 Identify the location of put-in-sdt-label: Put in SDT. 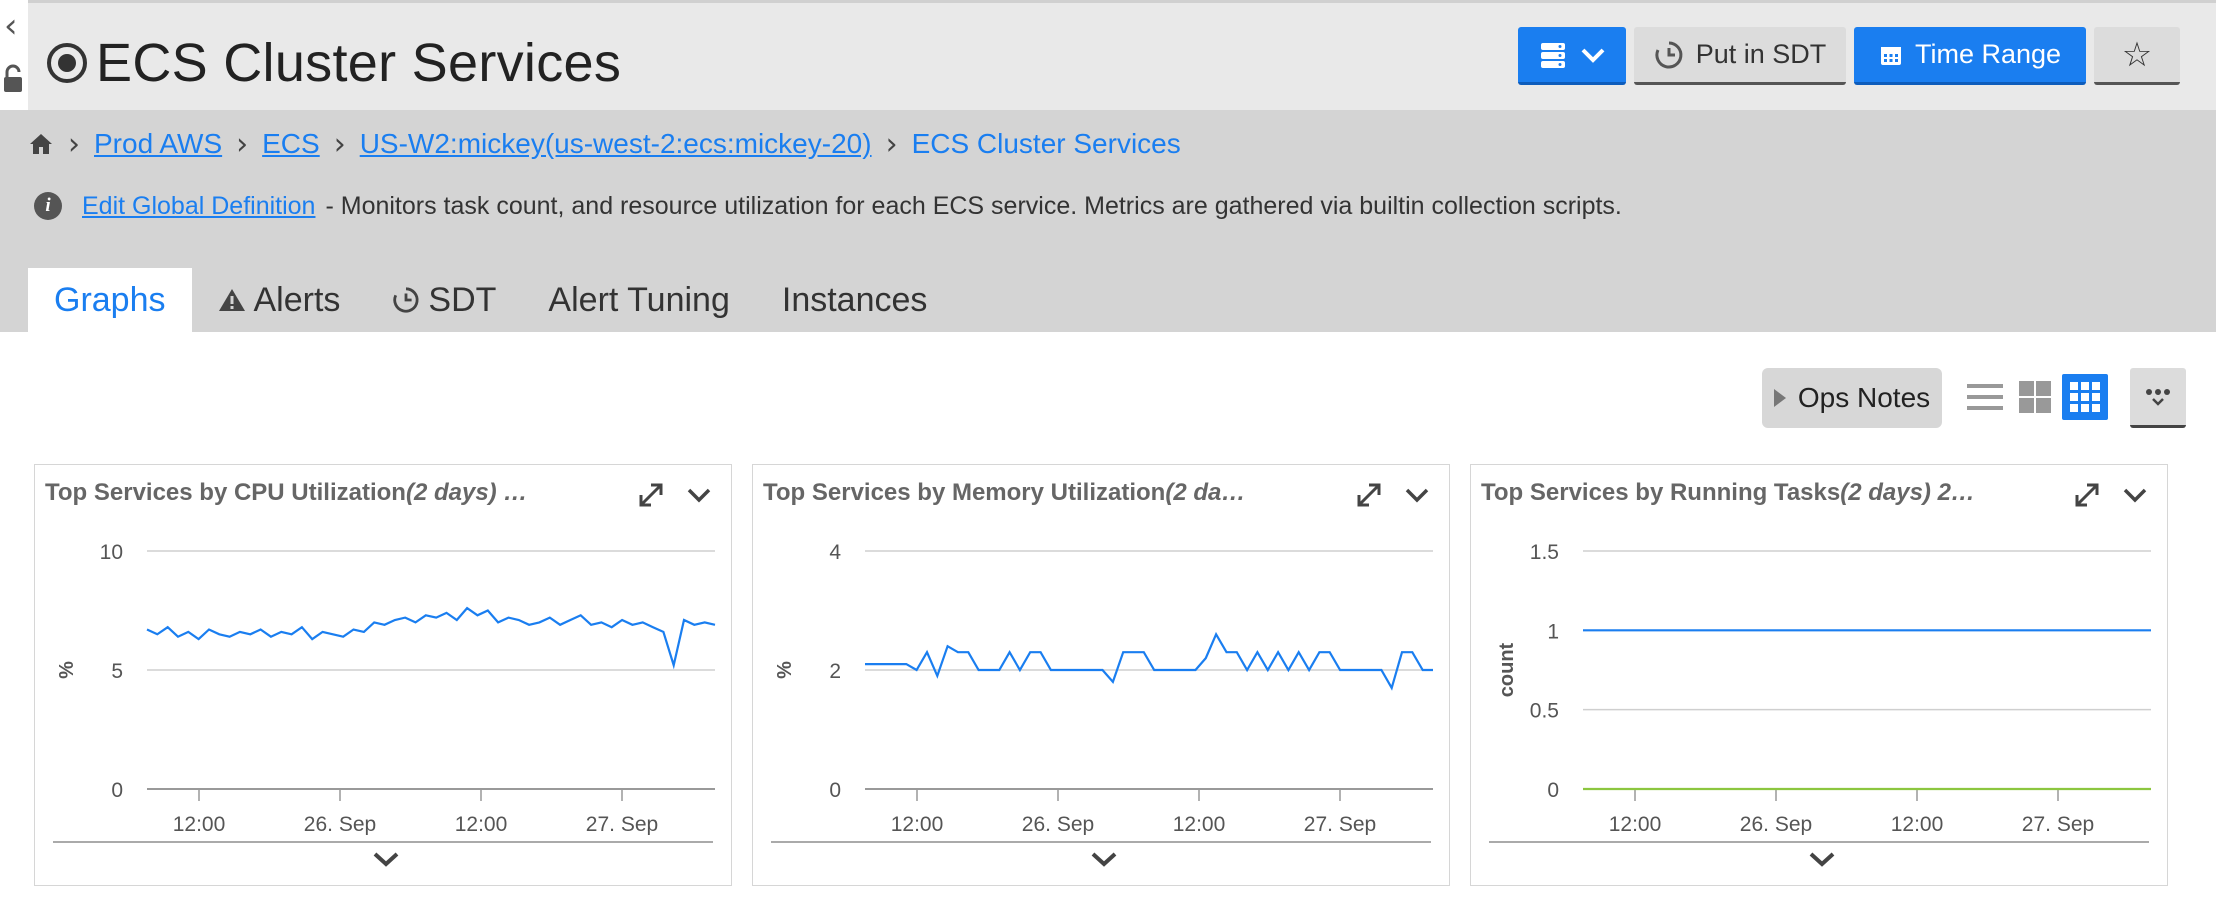
(1761, 54).